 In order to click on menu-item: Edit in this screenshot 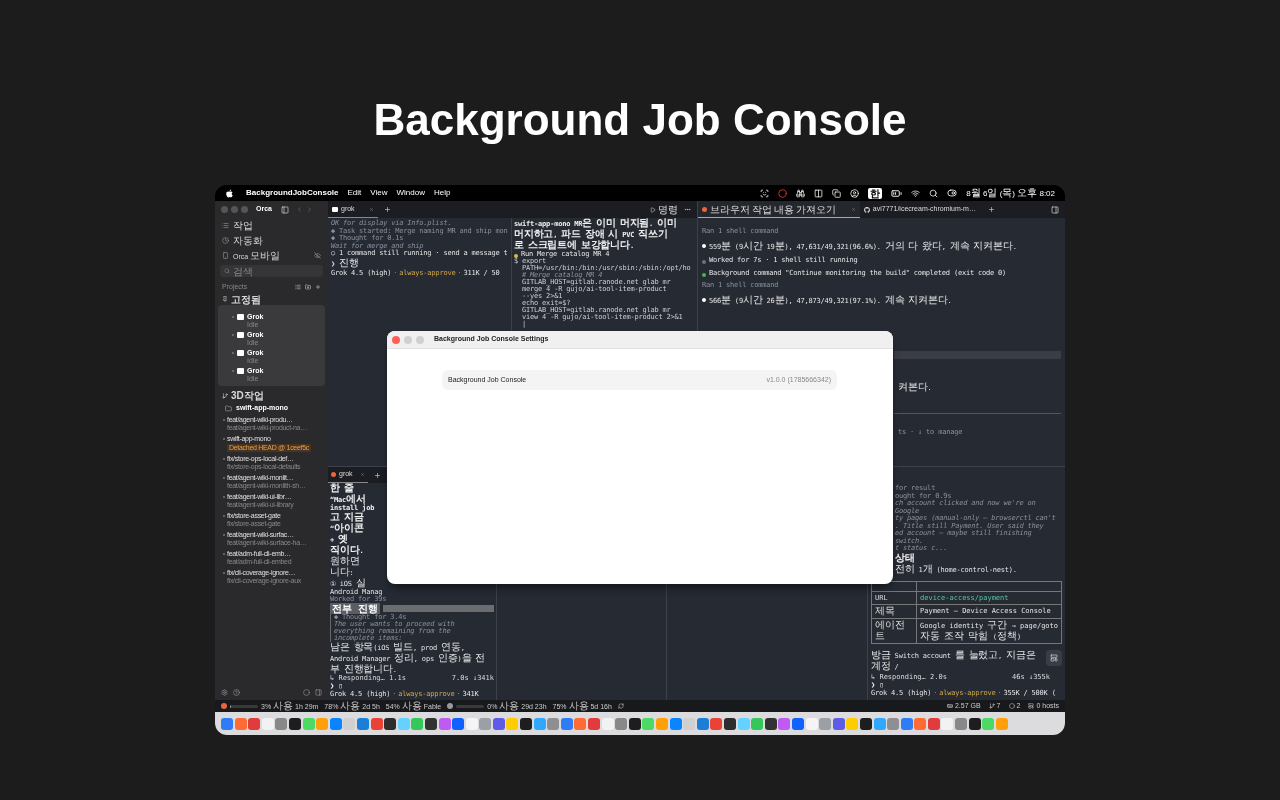, I will do `click(354, 193)`.